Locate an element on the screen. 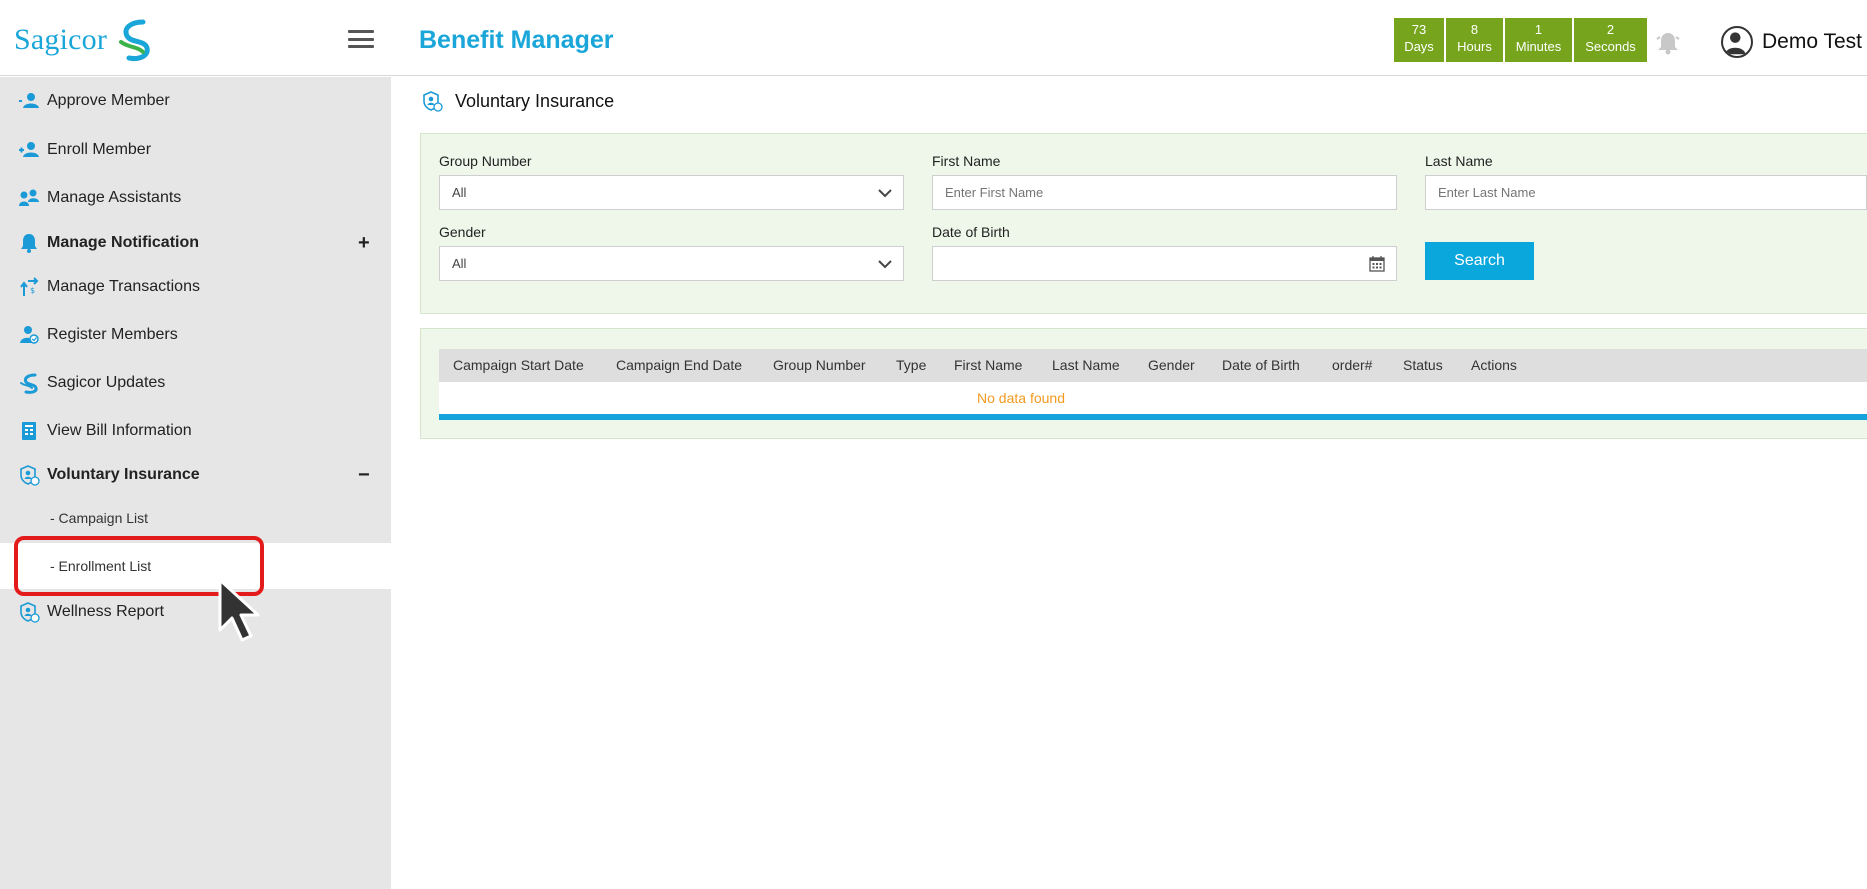  sidebar-item-view-bill-information: View Bill Information is located at coordinates (195, 431).